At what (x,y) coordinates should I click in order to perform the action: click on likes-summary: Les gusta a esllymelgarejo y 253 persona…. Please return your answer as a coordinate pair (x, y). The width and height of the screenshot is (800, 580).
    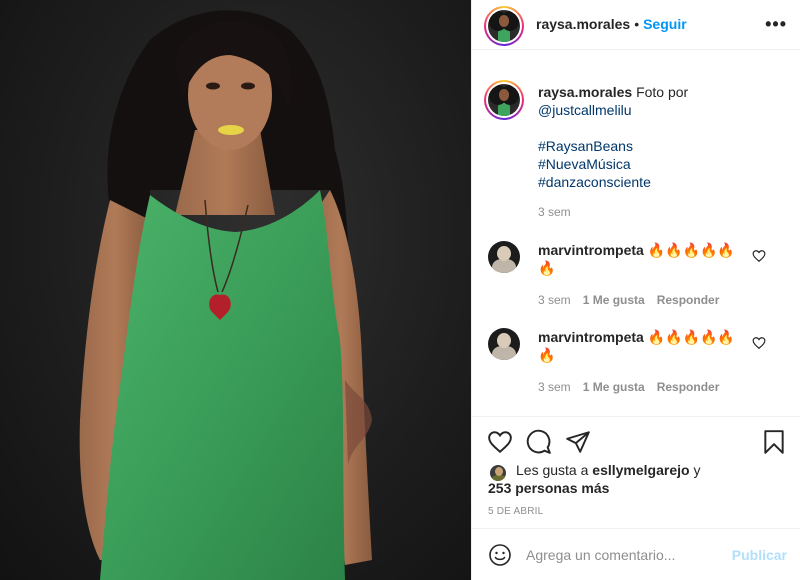
    Looking at the image, I should click on (594, 479).